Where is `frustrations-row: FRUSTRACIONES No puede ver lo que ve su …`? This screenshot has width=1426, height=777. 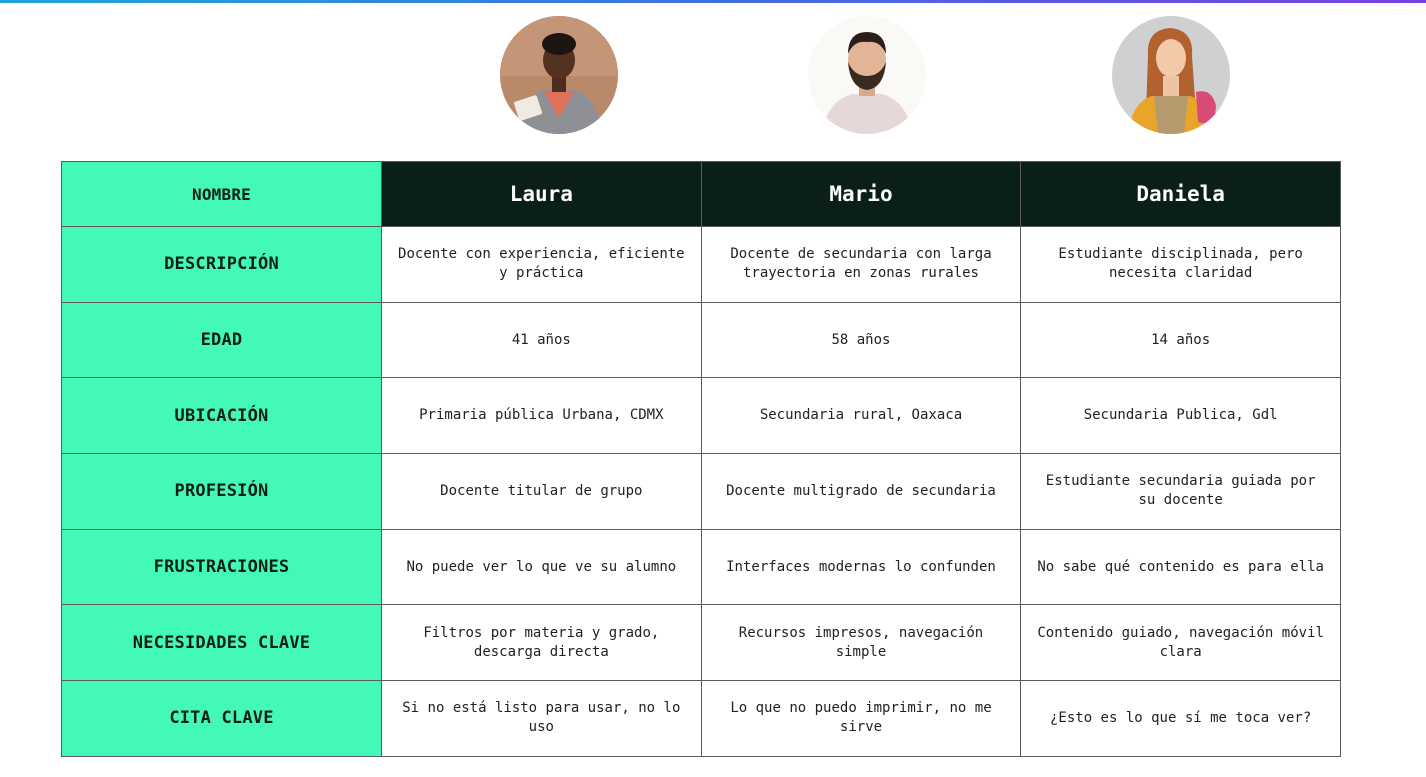 frustrations-row: FRUSTRACIONES No puede ver lo que ve su … is located at coordinates (701, 567).